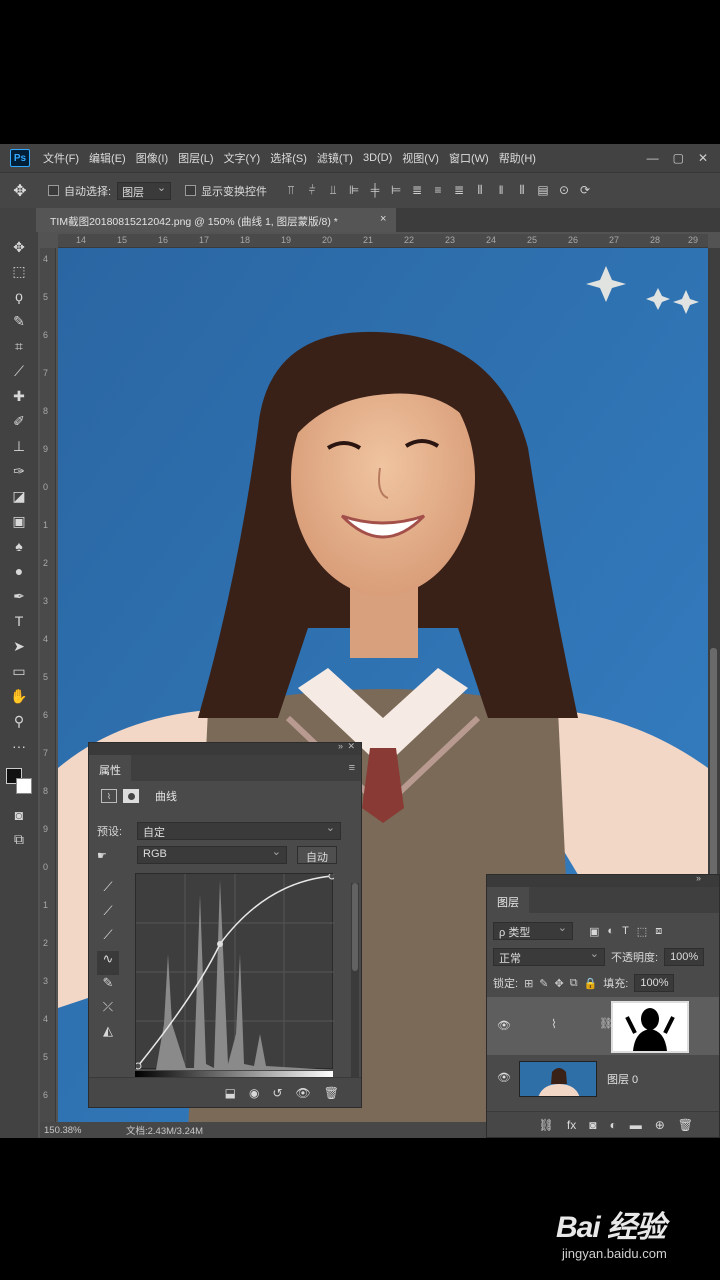  What do you see at coordinates (195, 158) in the screenshot?
I see `menu-layer: 图层(L)` at bounding box center [195, 158].